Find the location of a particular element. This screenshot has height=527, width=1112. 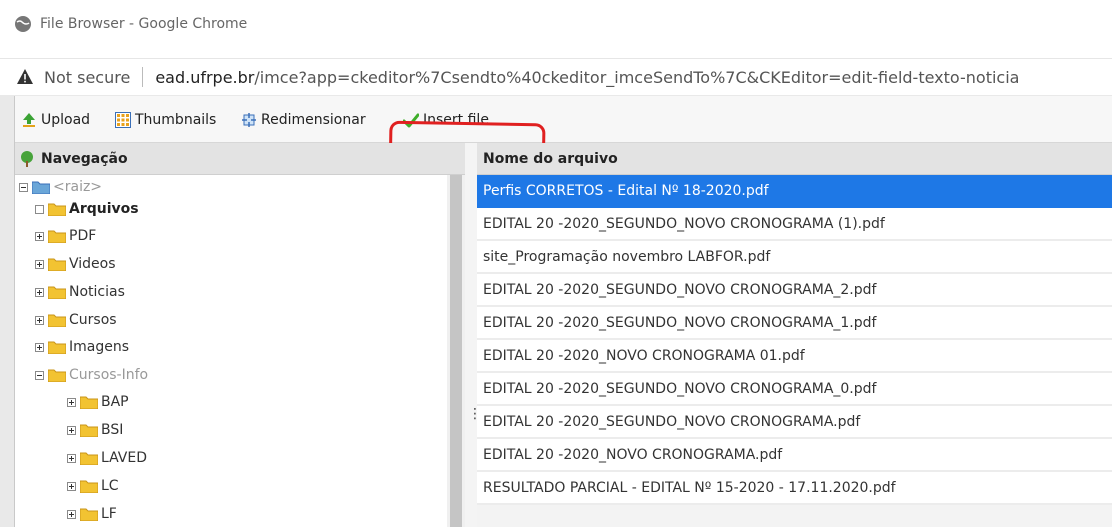

browser-title-bar: File Browser - Google Chrome is located at coordinates (556, 29).